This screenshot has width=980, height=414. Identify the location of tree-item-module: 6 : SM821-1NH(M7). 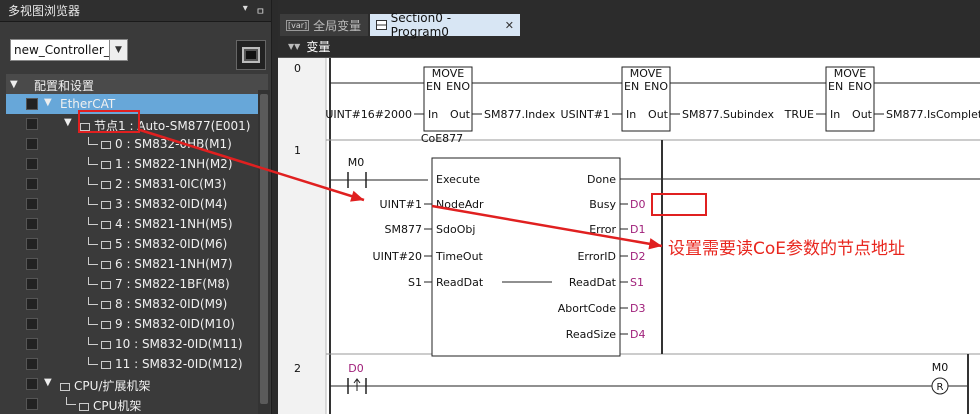
(137, 264).